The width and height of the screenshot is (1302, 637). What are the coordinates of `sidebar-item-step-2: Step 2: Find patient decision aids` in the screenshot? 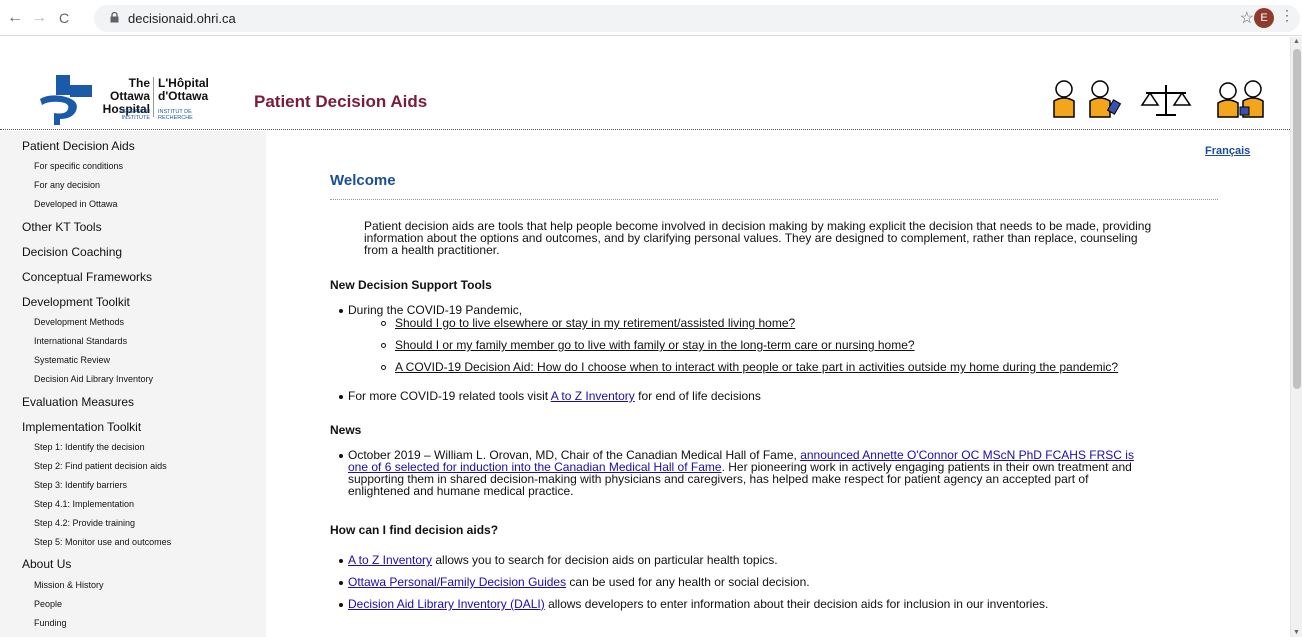 It's located at (100, 466).